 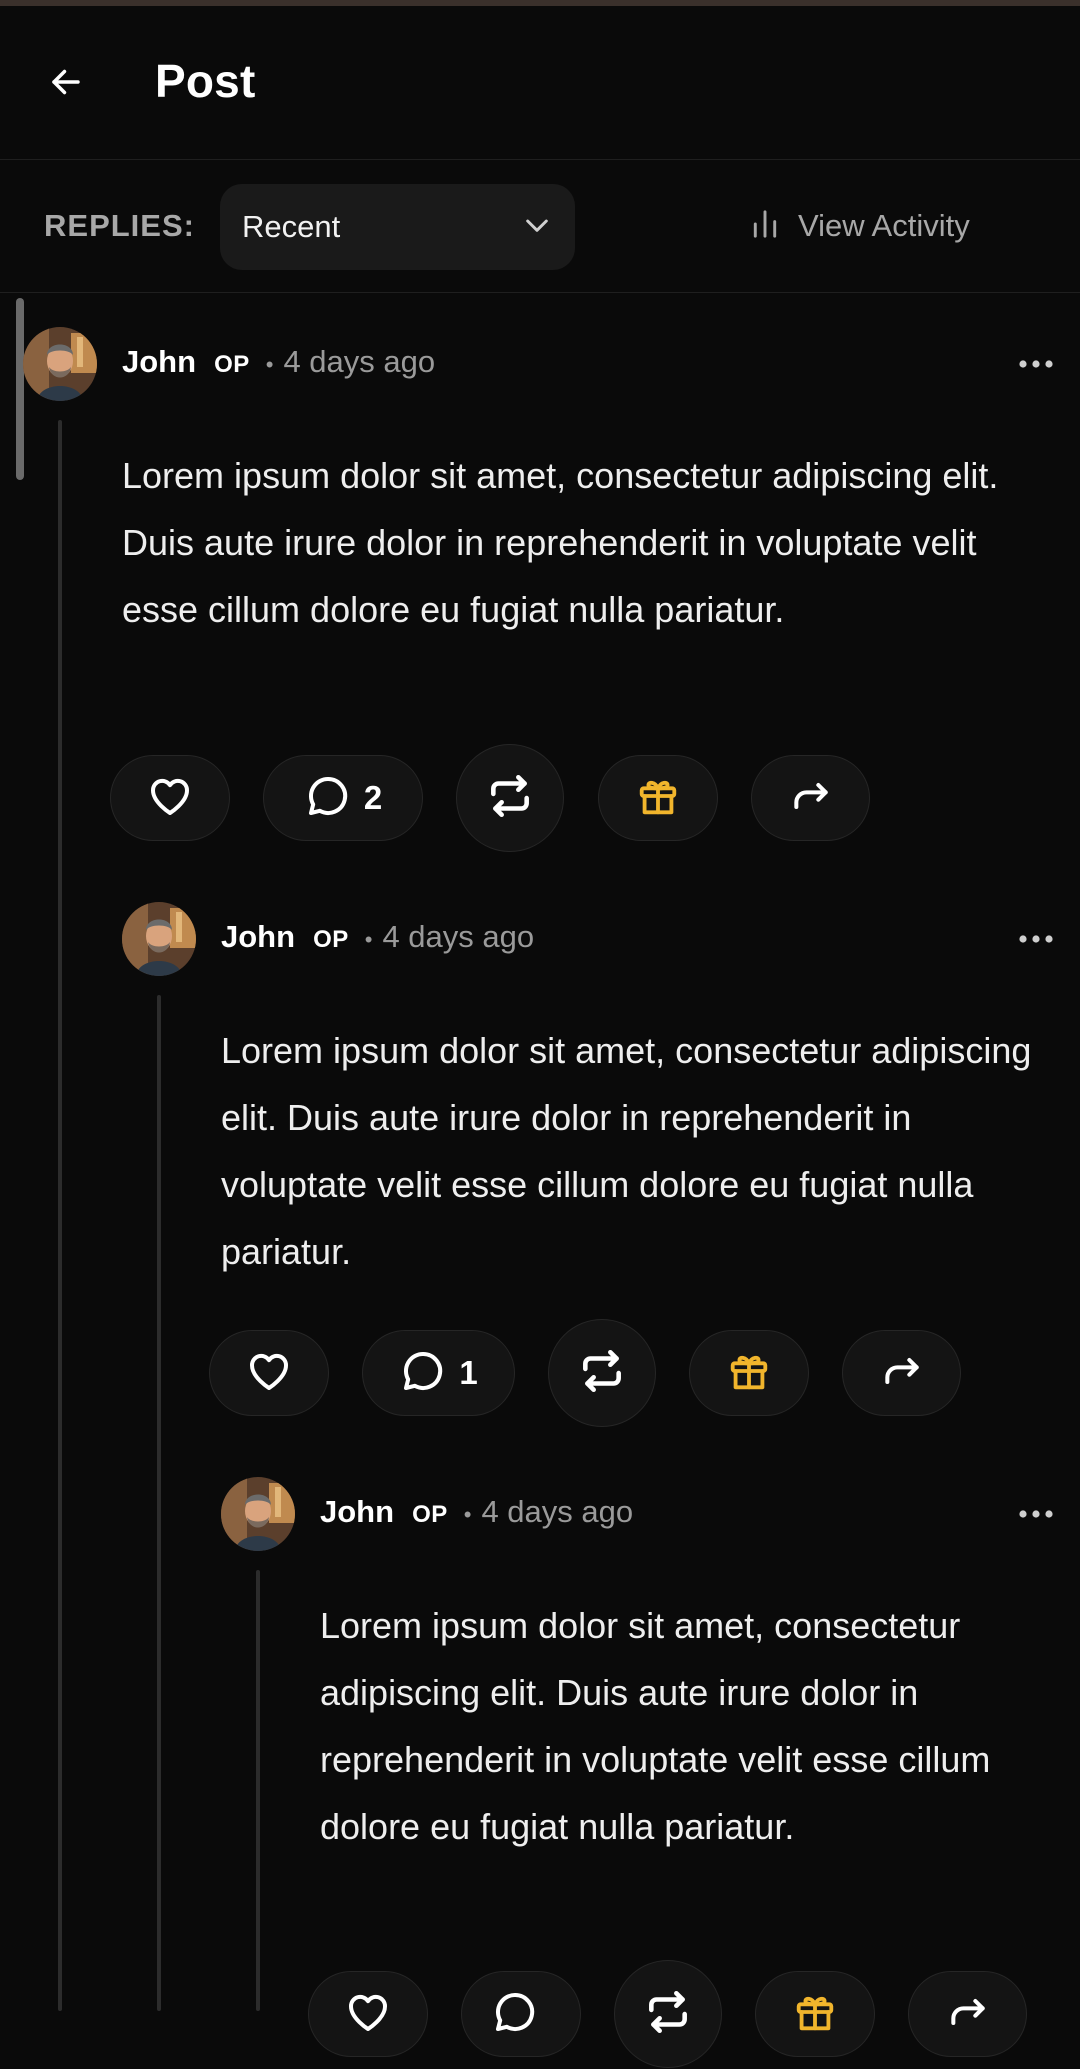 I want to click on comment-actions: 1, so click(x=589, y=1373).